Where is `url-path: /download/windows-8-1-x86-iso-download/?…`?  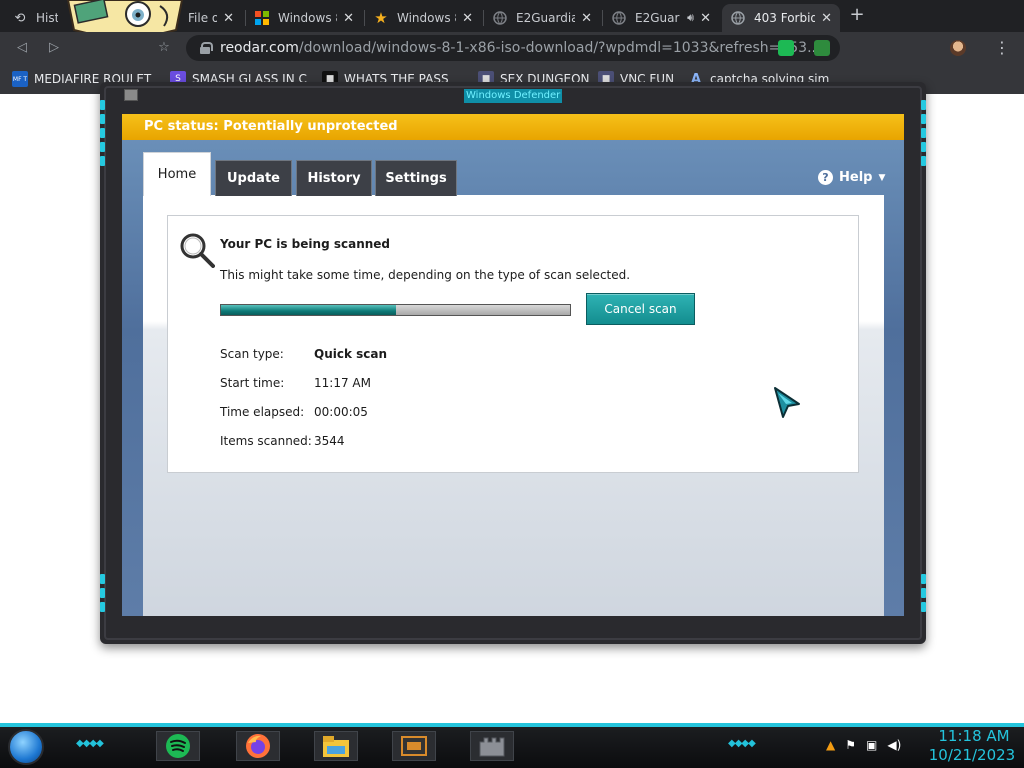 url-path: /download/windows-8-1-x86-iso-download/?… is located at coordinates (559, 48).